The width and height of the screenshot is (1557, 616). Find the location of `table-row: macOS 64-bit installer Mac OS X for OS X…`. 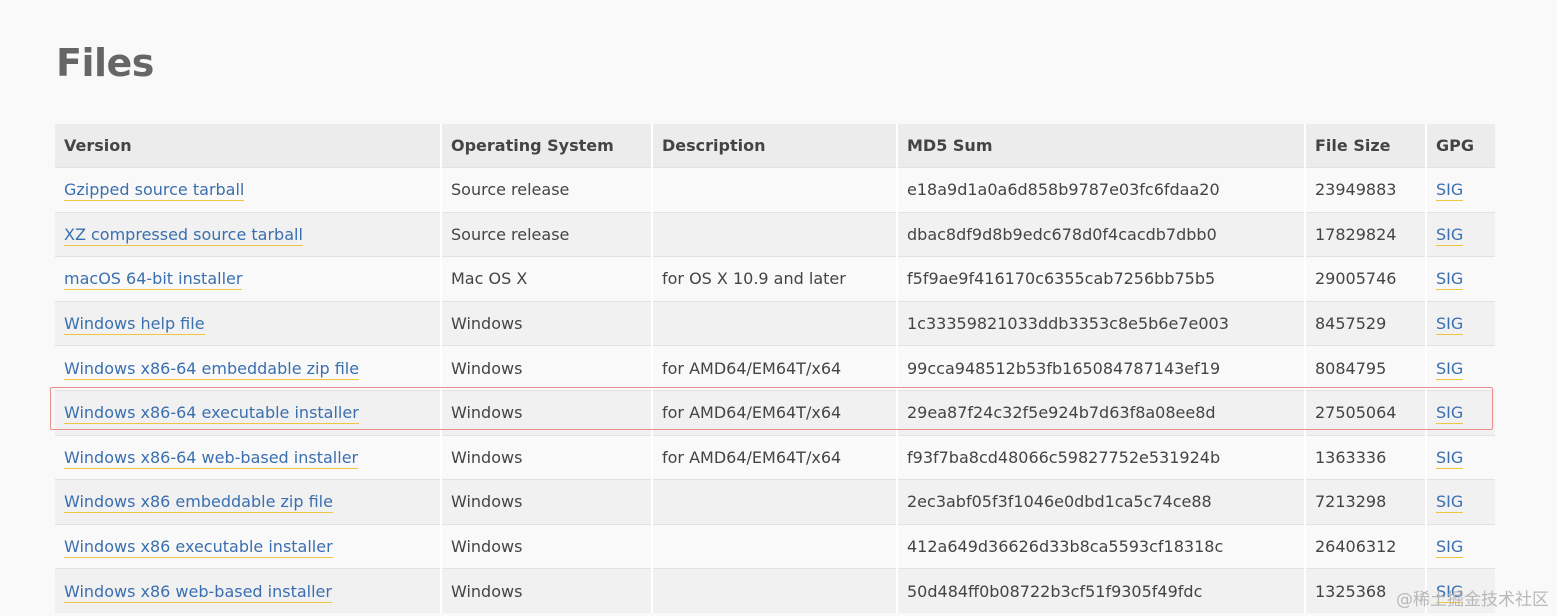

table-row: macOS 64-bit installer Mac OS X for OS X… is located at coordinates (775, 279).